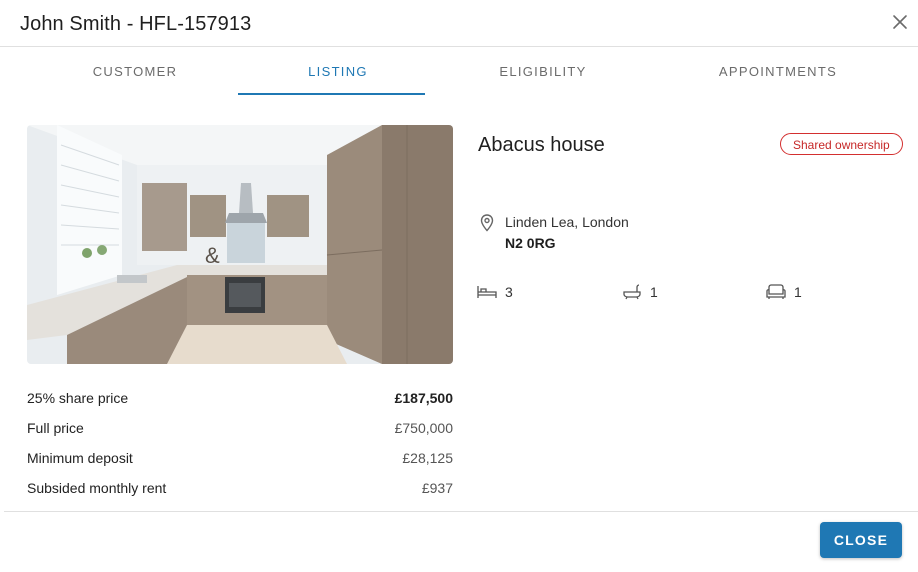 The image size is (918, 572). Describe the element at coordinates (798, 292) in the screenshot. I see `living-rooms-count: 1` at that location.